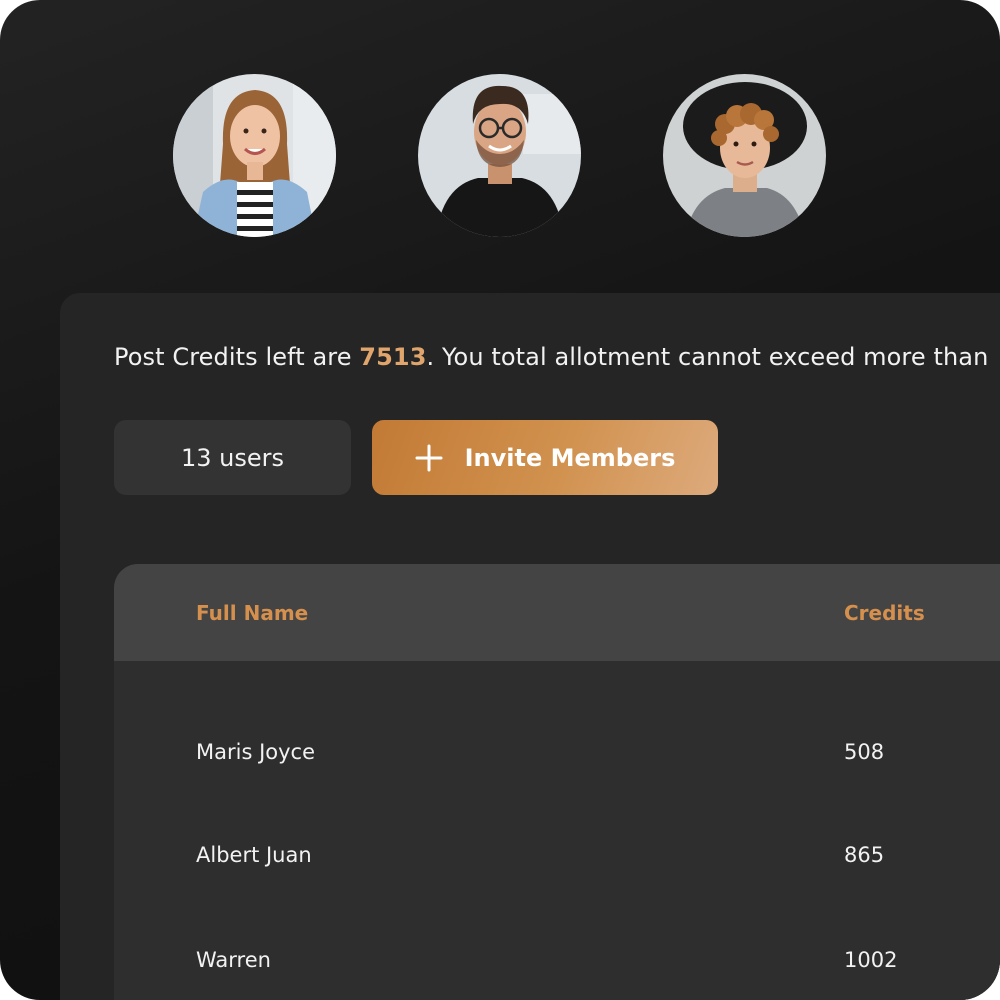 The height and width of the screenshot is (1000, 1000). I want to click on cell-full-name: Albert Juan, so click(254, 855).